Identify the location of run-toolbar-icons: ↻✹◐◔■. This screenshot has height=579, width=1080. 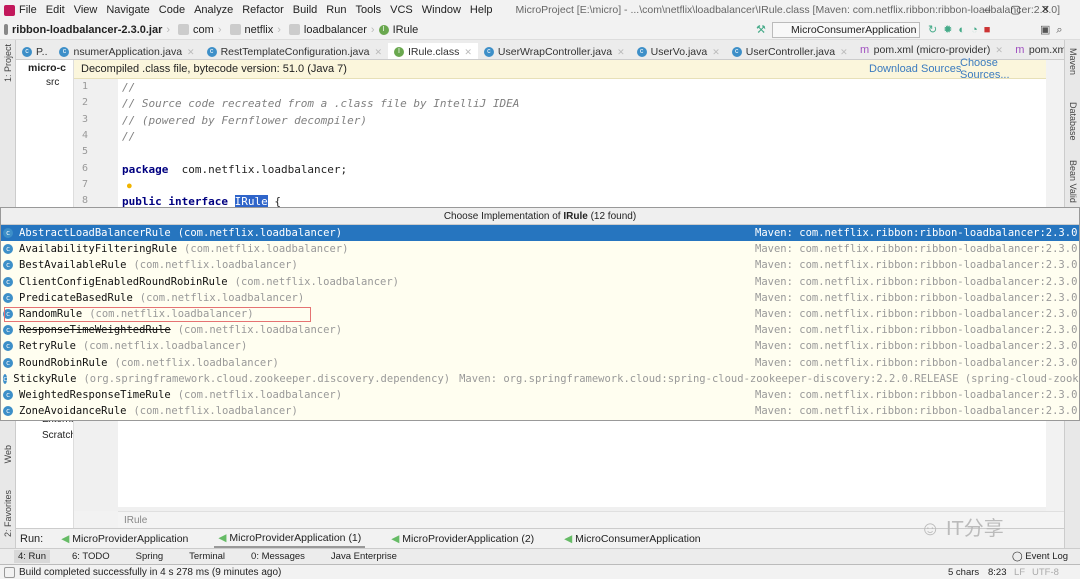
(962, 29).